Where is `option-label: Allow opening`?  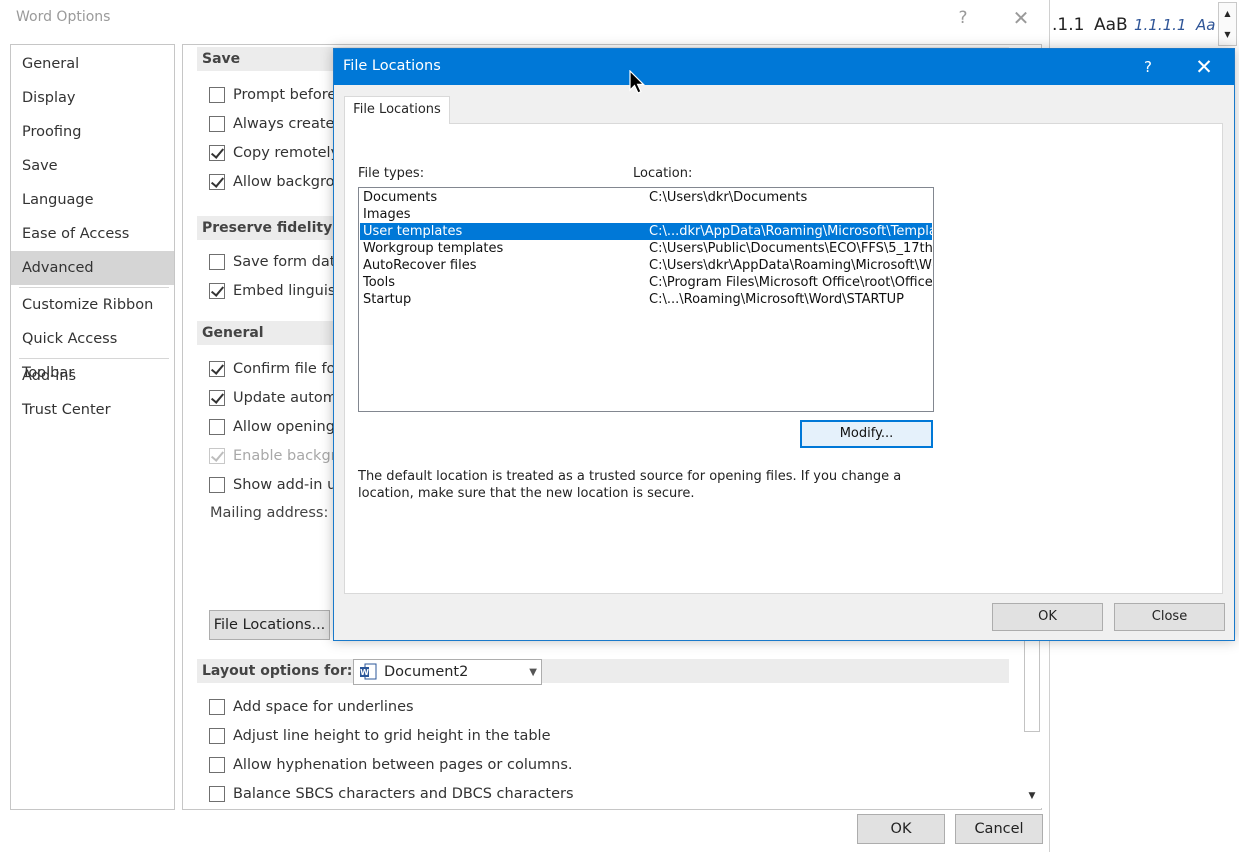
option-label: Allow opening is located at coordinates (284, 427).